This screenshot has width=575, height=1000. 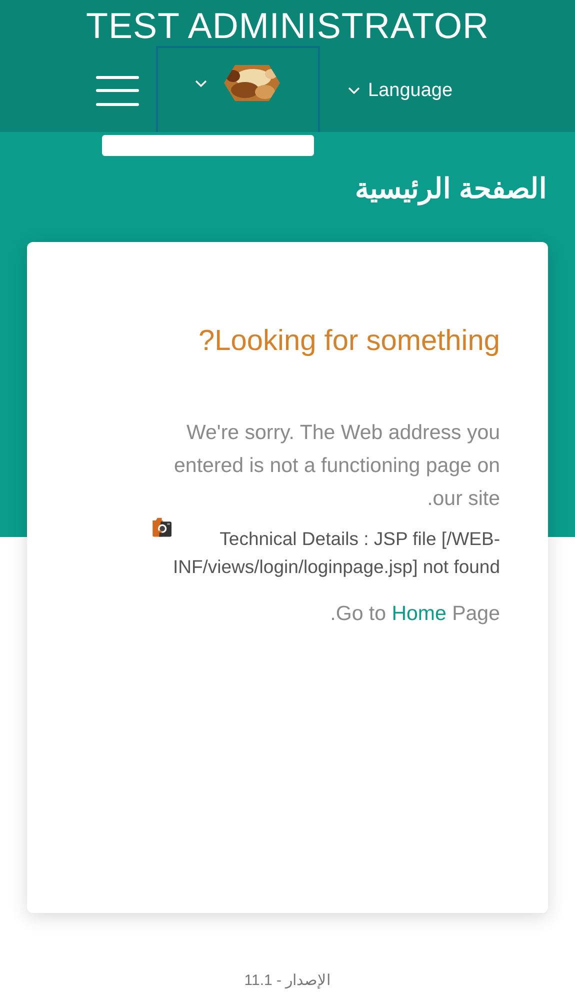 What do you see at coordinates (117, 91) in the screenshot?
I see `menu-icon` at bounding box center [117, 91].